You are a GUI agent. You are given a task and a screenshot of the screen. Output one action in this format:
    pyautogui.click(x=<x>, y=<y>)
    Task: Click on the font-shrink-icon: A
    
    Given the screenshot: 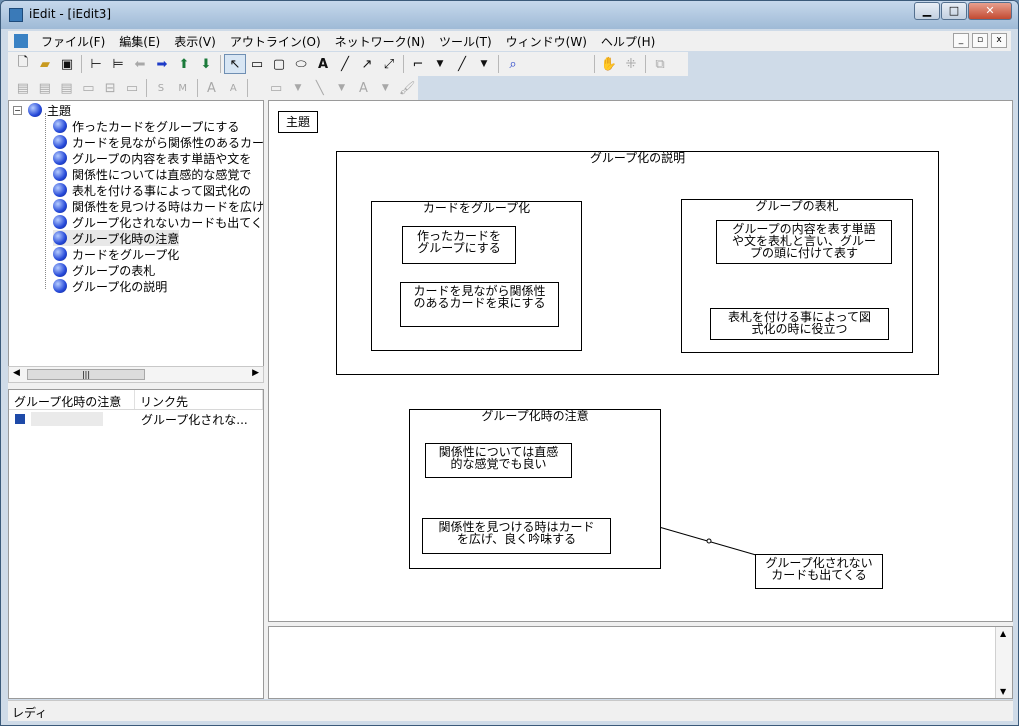 What is the action you would take?
    pyautogui.click(x=233, y=88)
    